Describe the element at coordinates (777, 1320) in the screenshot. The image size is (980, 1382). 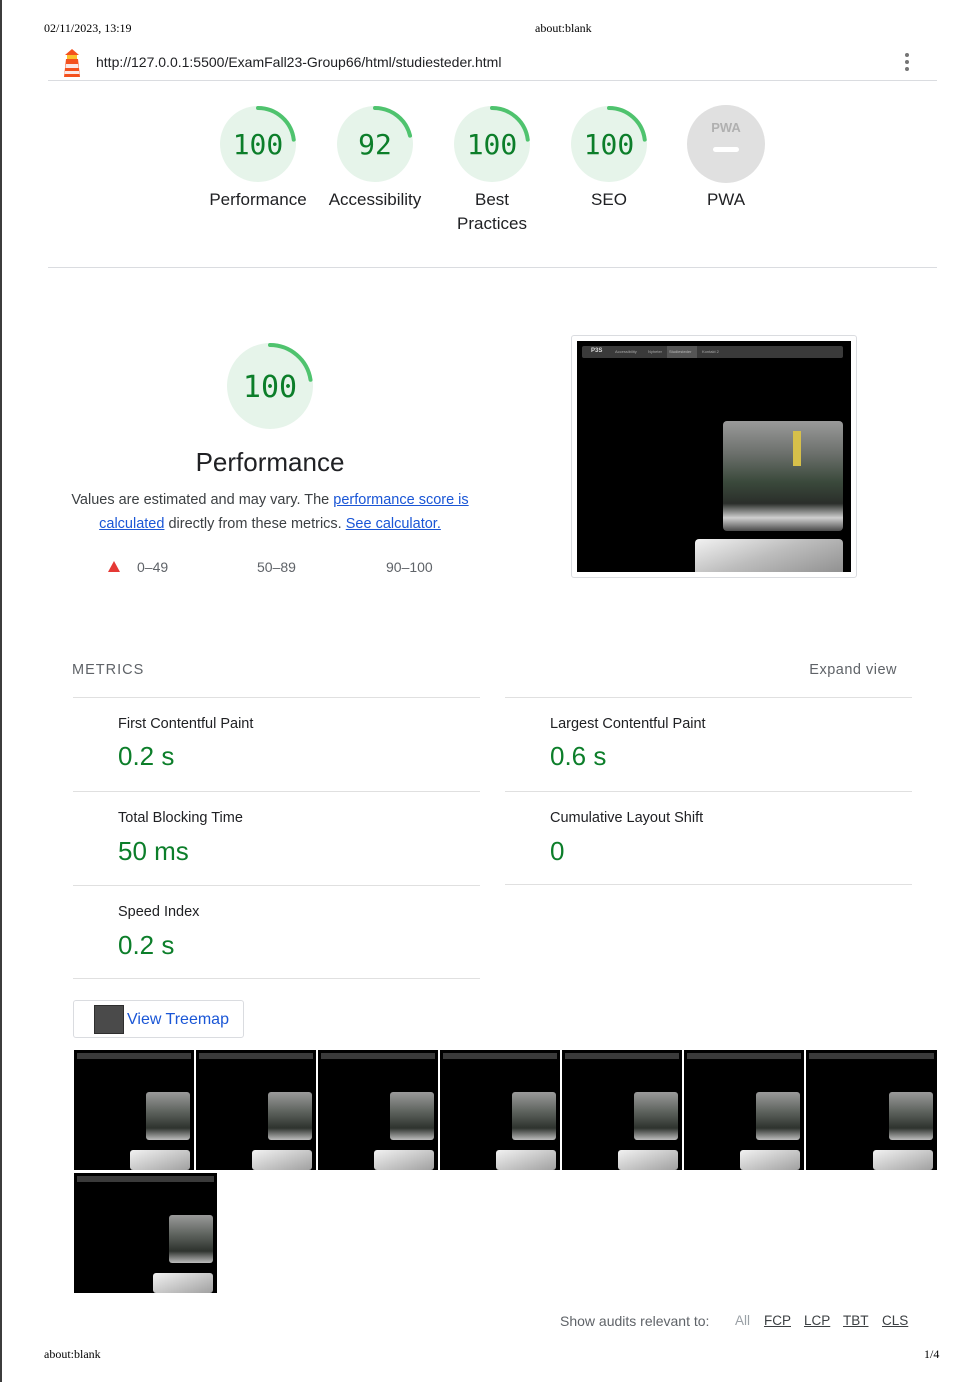
I see `filter-fcp: FCP` at that location.